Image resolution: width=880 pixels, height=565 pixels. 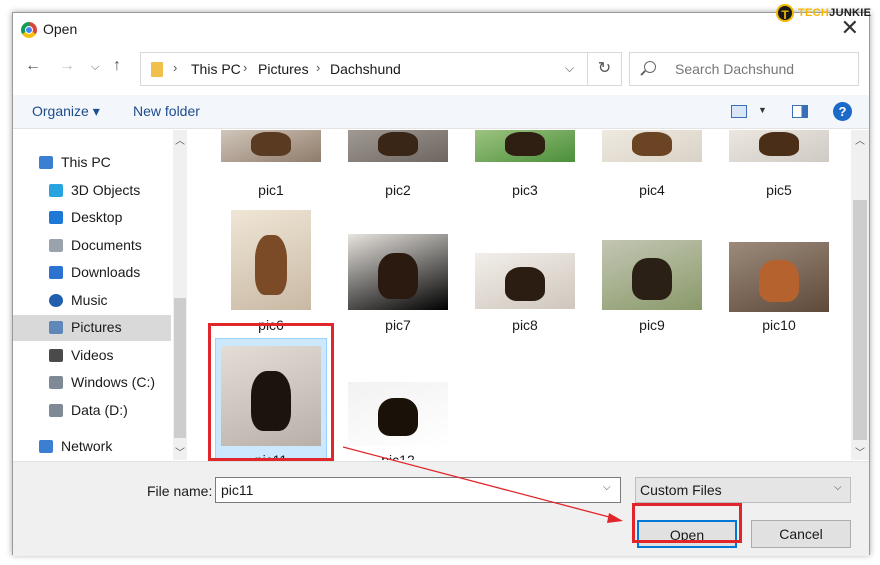 What do you see at coordinates (482, 484) in the screenshot?
I see `annotation-arrow` at bounding box center [482, 484].